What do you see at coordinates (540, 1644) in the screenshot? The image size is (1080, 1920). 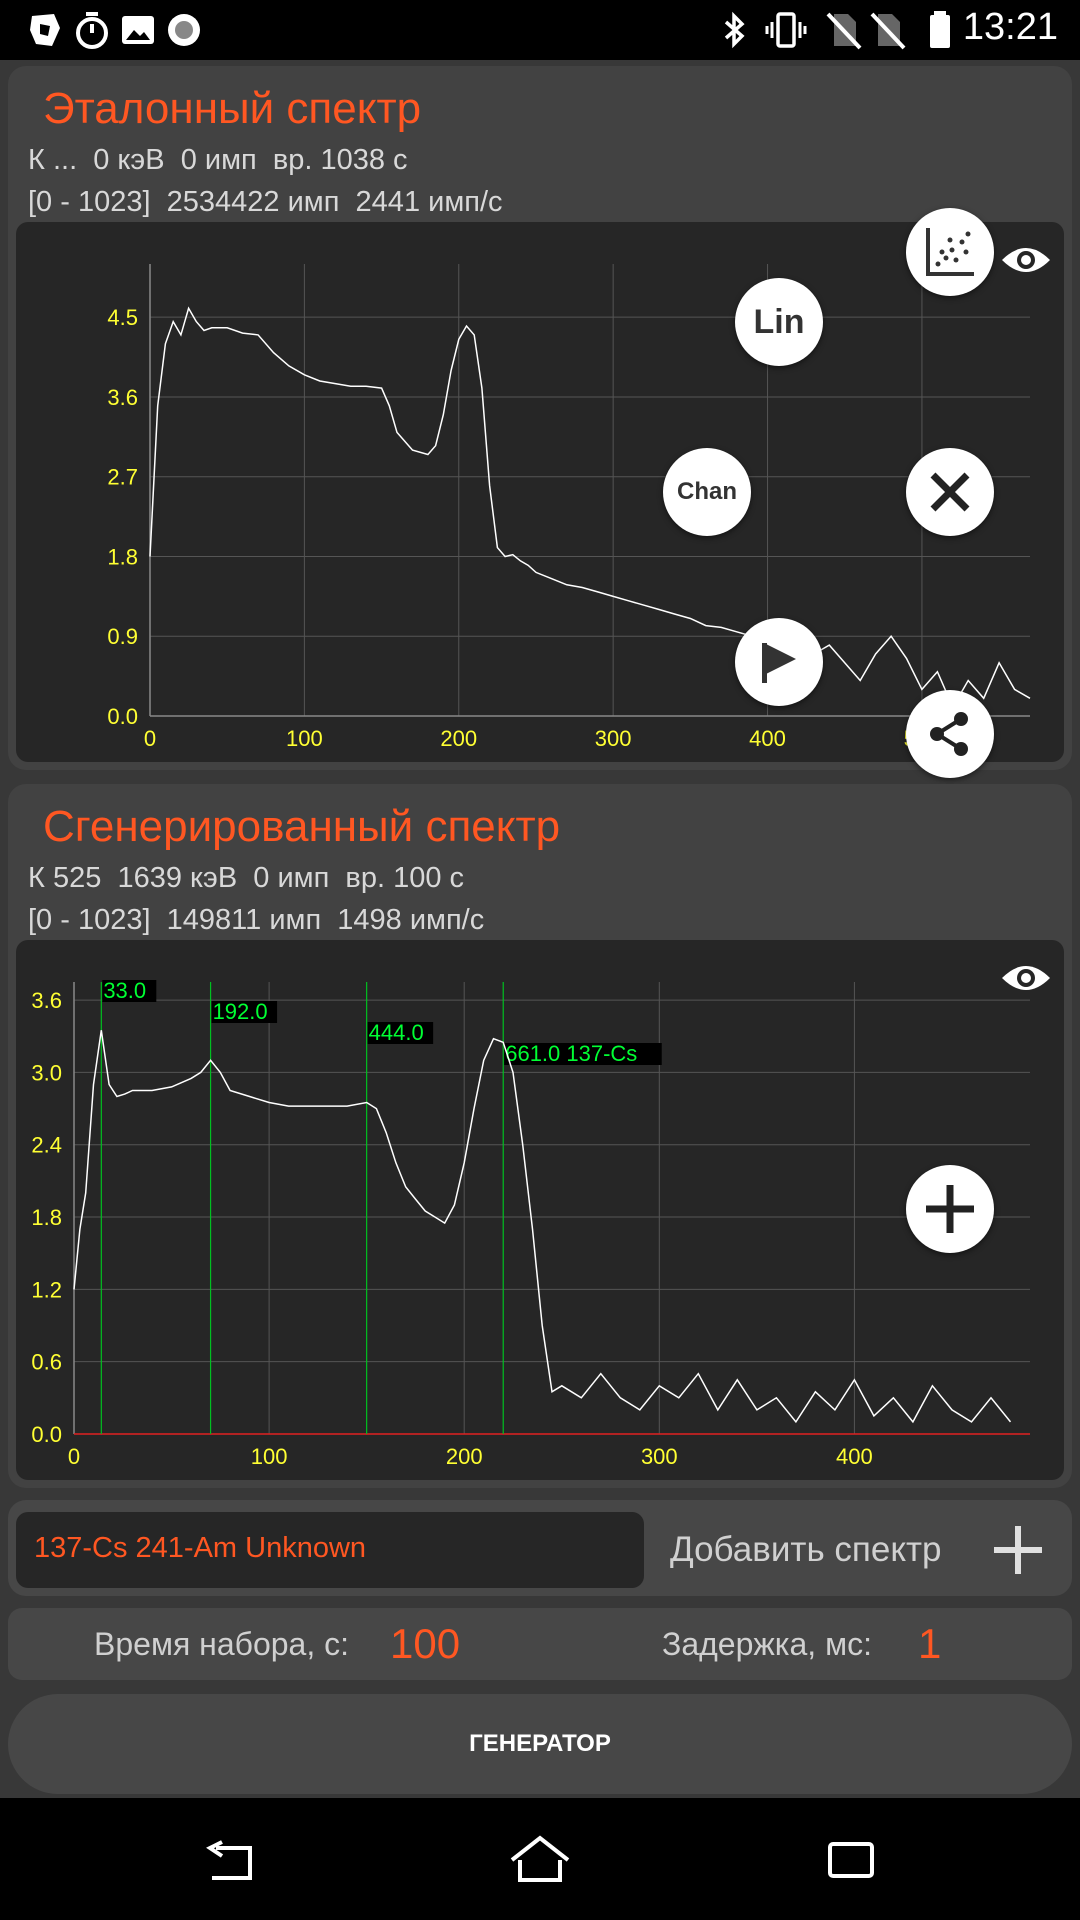 I see `acquisition-settings-row: Время набора, с: 100 Задержка, мс: 1` at bounding box center [540, 1644].